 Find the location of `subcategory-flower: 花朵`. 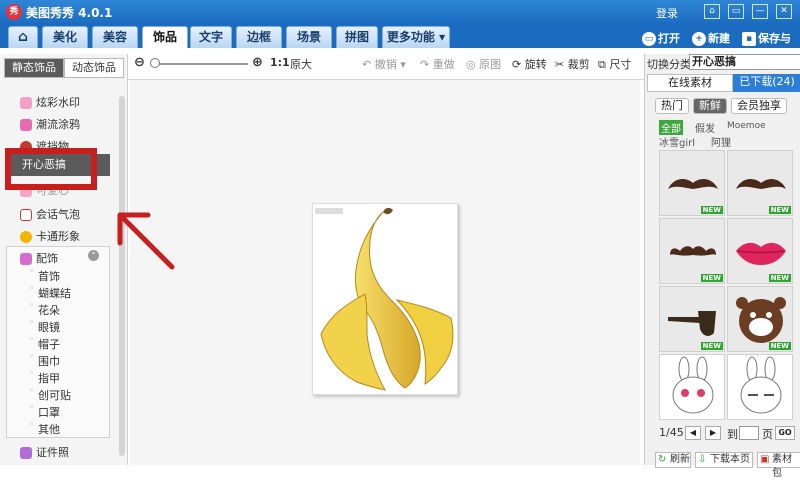

subcategory-flower: 花朵 is located at coordinates (44, 309).